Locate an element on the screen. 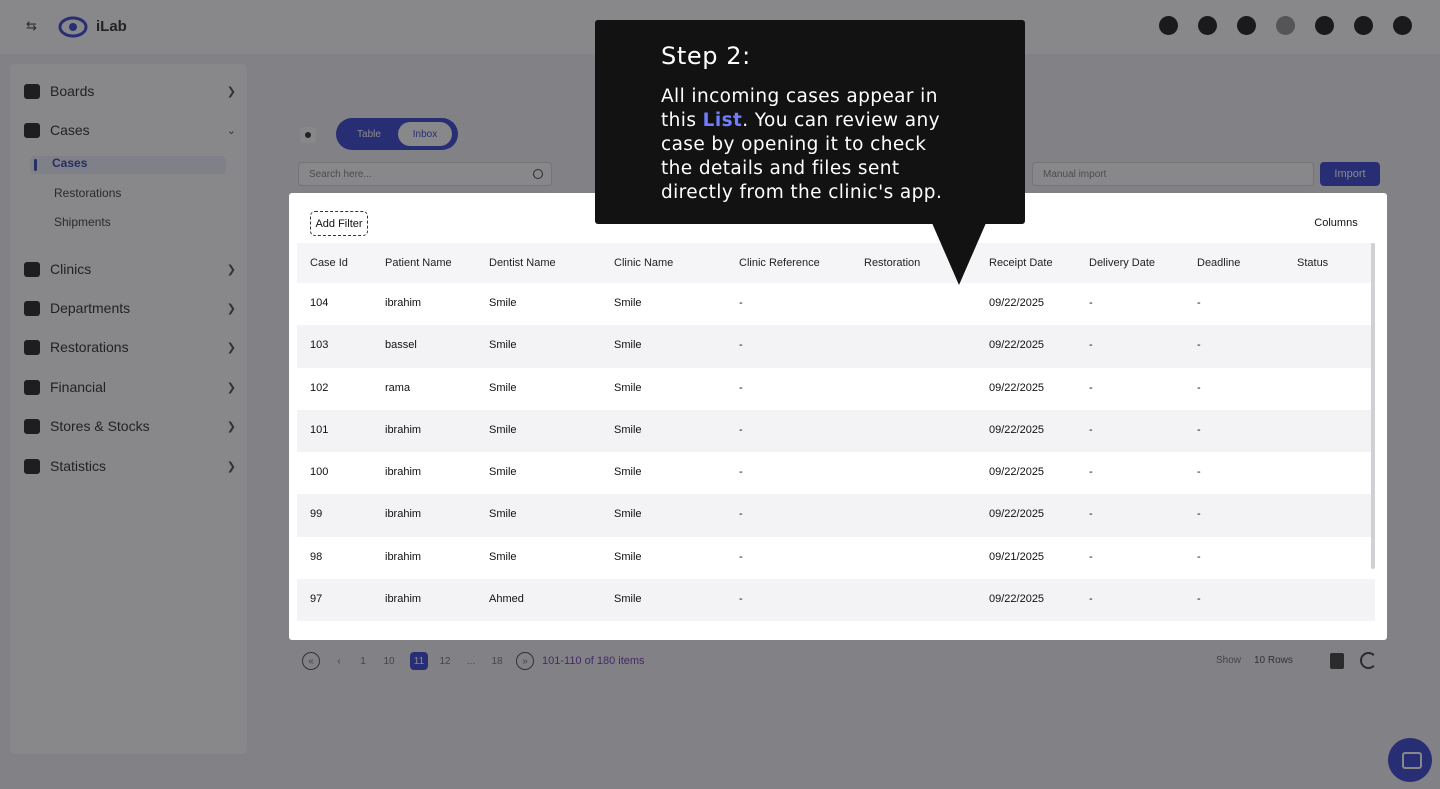 The width and height of the screenshot is (1440, 789). col-status: Status is located at coordinates (1312, 263).